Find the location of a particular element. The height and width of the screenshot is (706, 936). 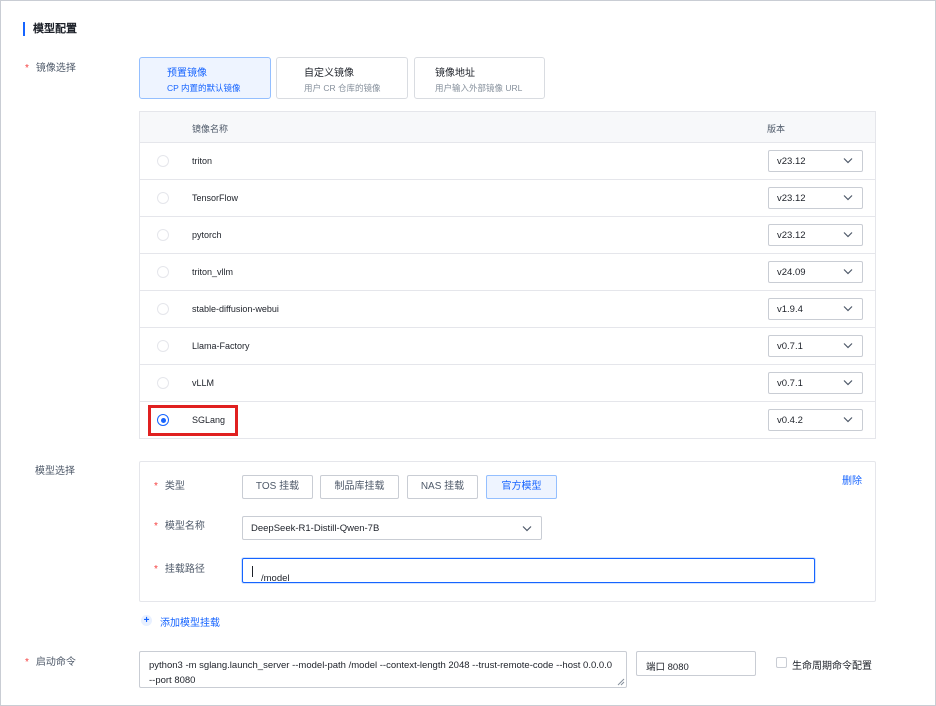

table-row: Llama-Factory v0.7.1 is located at coordinates (507, 346).